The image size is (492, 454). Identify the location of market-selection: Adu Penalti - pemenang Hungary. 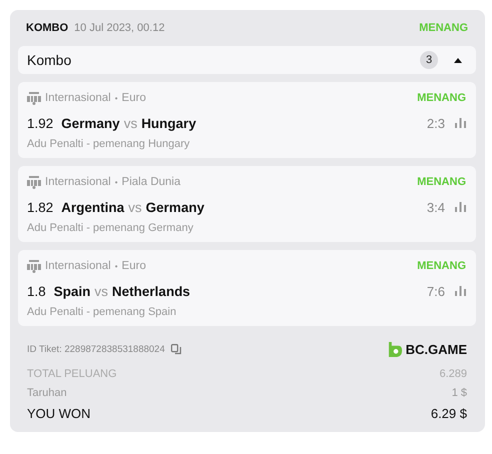
(109, 144).